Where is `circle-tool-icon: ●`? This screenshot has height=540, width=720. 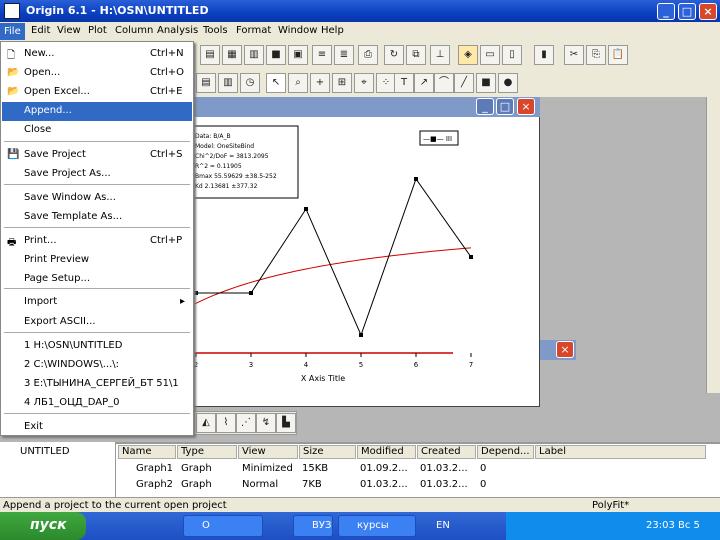
circle-tool-icon: ● is located at coordinates (508, 83).